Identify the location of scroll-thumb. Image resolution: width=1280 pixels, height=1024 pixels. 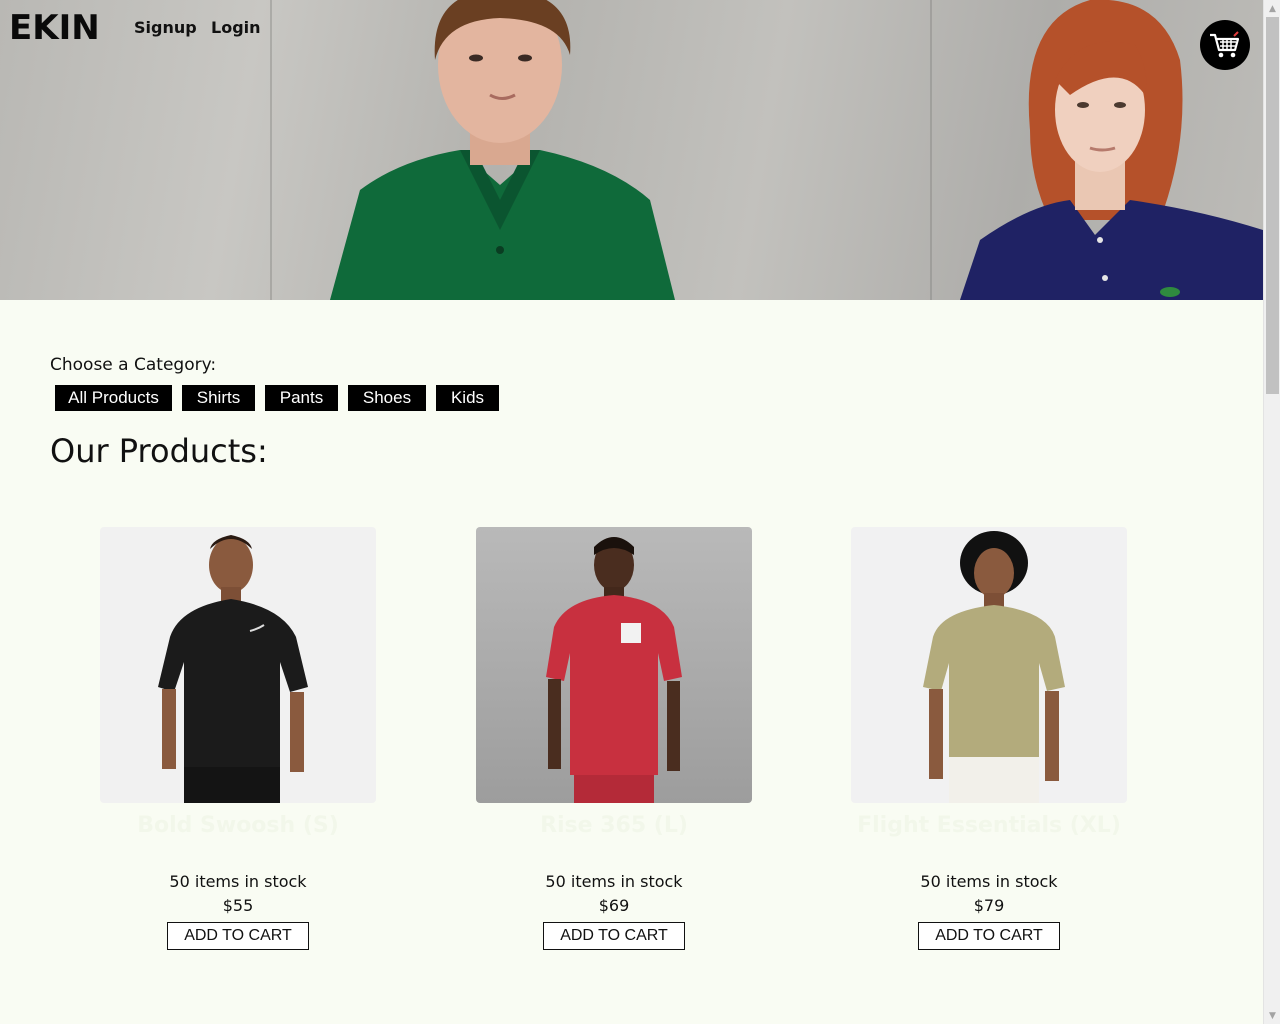
(1272, 205).